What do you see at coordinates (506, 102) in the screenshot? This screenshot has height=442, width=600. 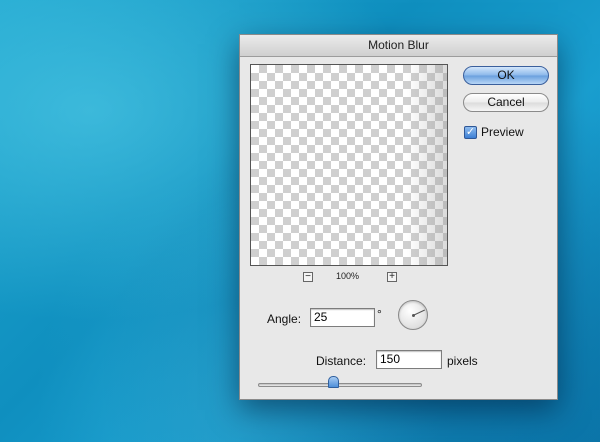 I see `cancel-button: Cancel` at bounding box center [506, 102].